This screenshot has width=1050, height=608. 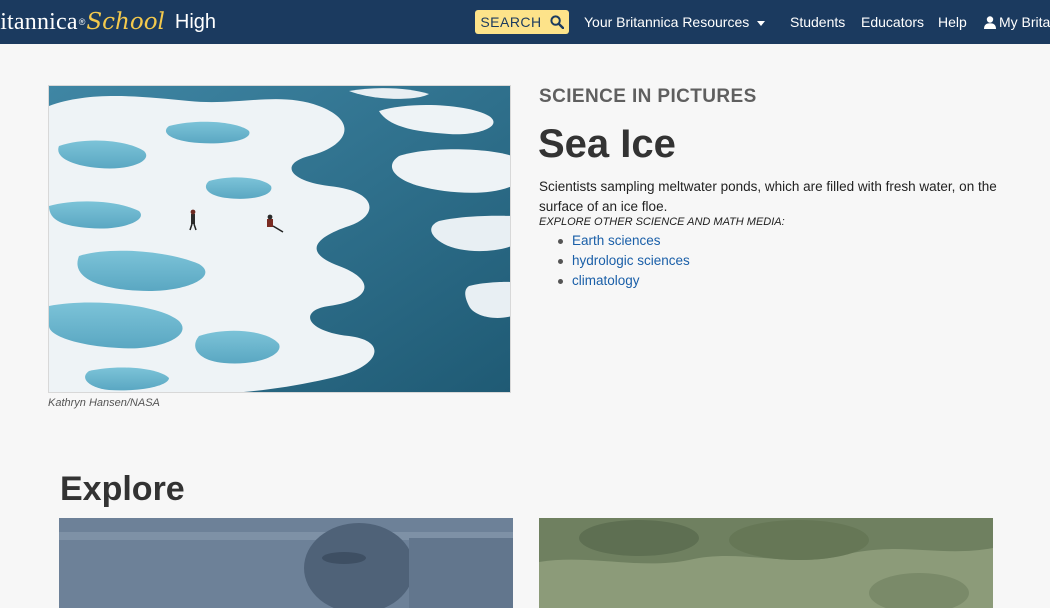 What do you see at coordinates (667, 22) in the screenshot?
I see `nav-resources-label: Your Britannica Resources` at bounding box center [667, 22].